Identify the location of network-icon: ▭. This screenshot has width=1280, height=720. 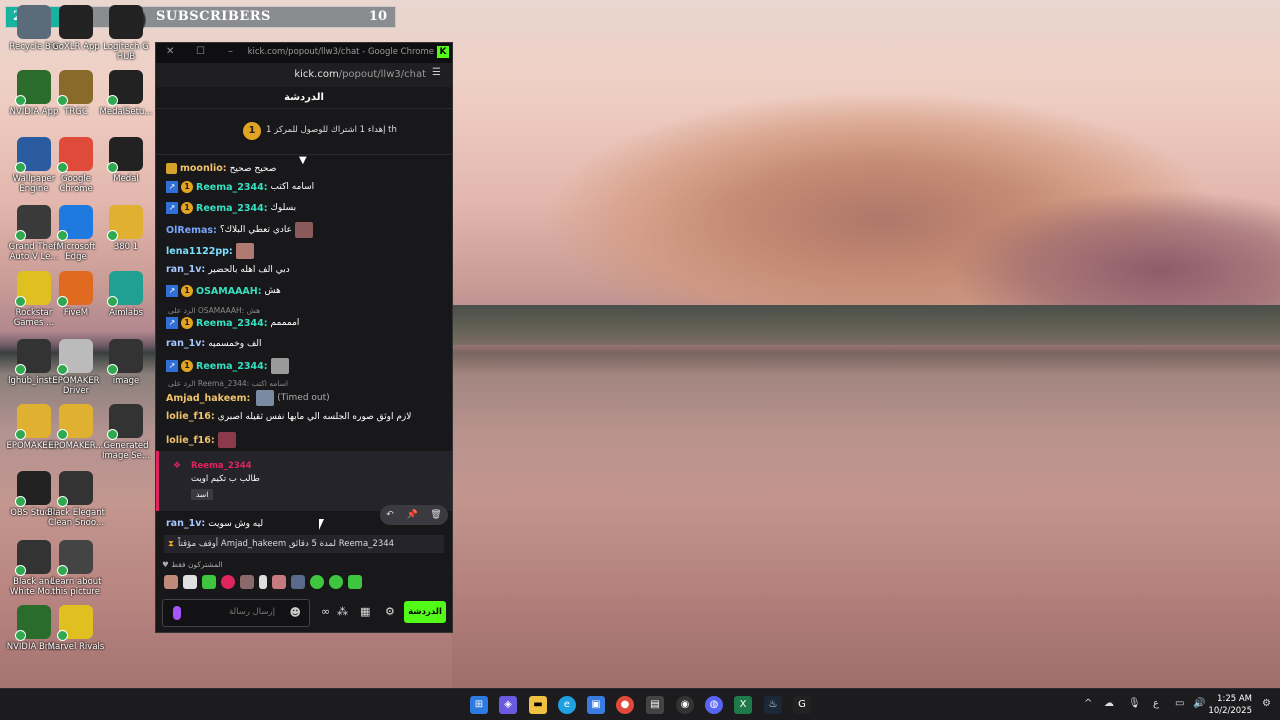
(1179, 703).